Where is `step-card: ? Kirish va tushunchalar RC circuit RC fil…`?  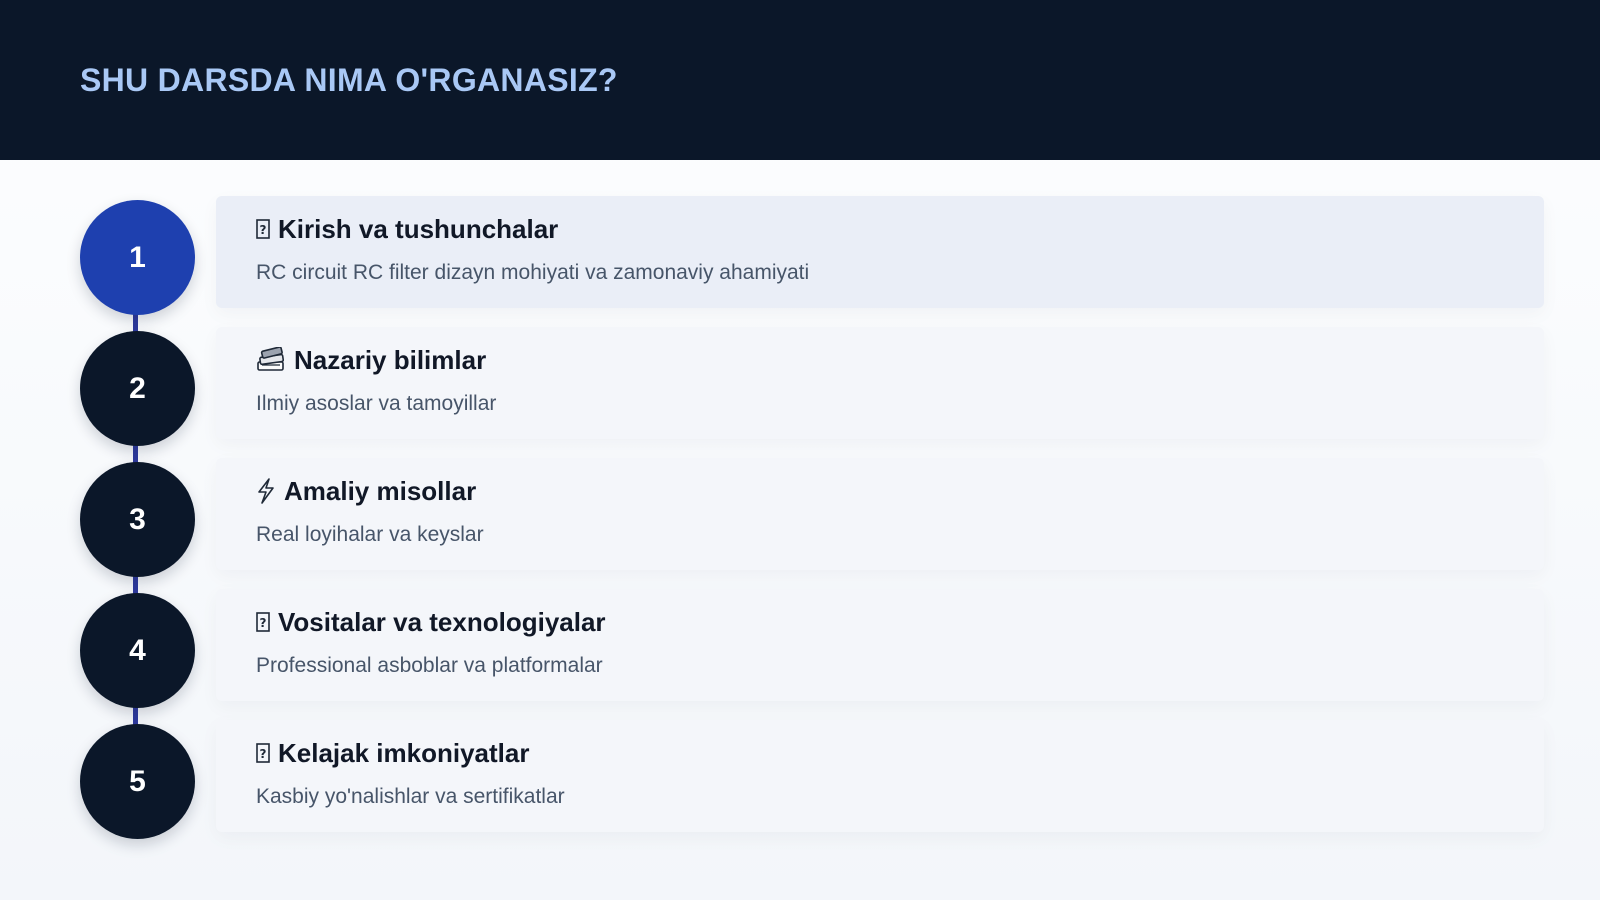
step-card: ? Kirish va tushunchalar RC circuit RC fil… is located at coordinates (880, 252).